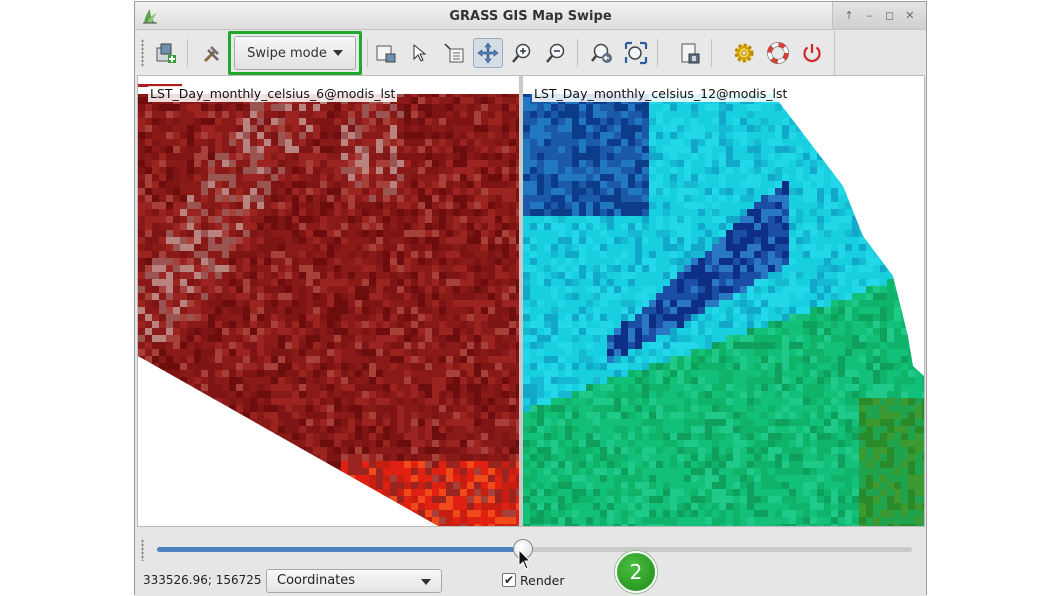  Describe the element at coordinates (660, 94) in the screenshot. I see `right-map-layer-name: LST_Day_monthly_celsius_12@modis_lst` at that location.